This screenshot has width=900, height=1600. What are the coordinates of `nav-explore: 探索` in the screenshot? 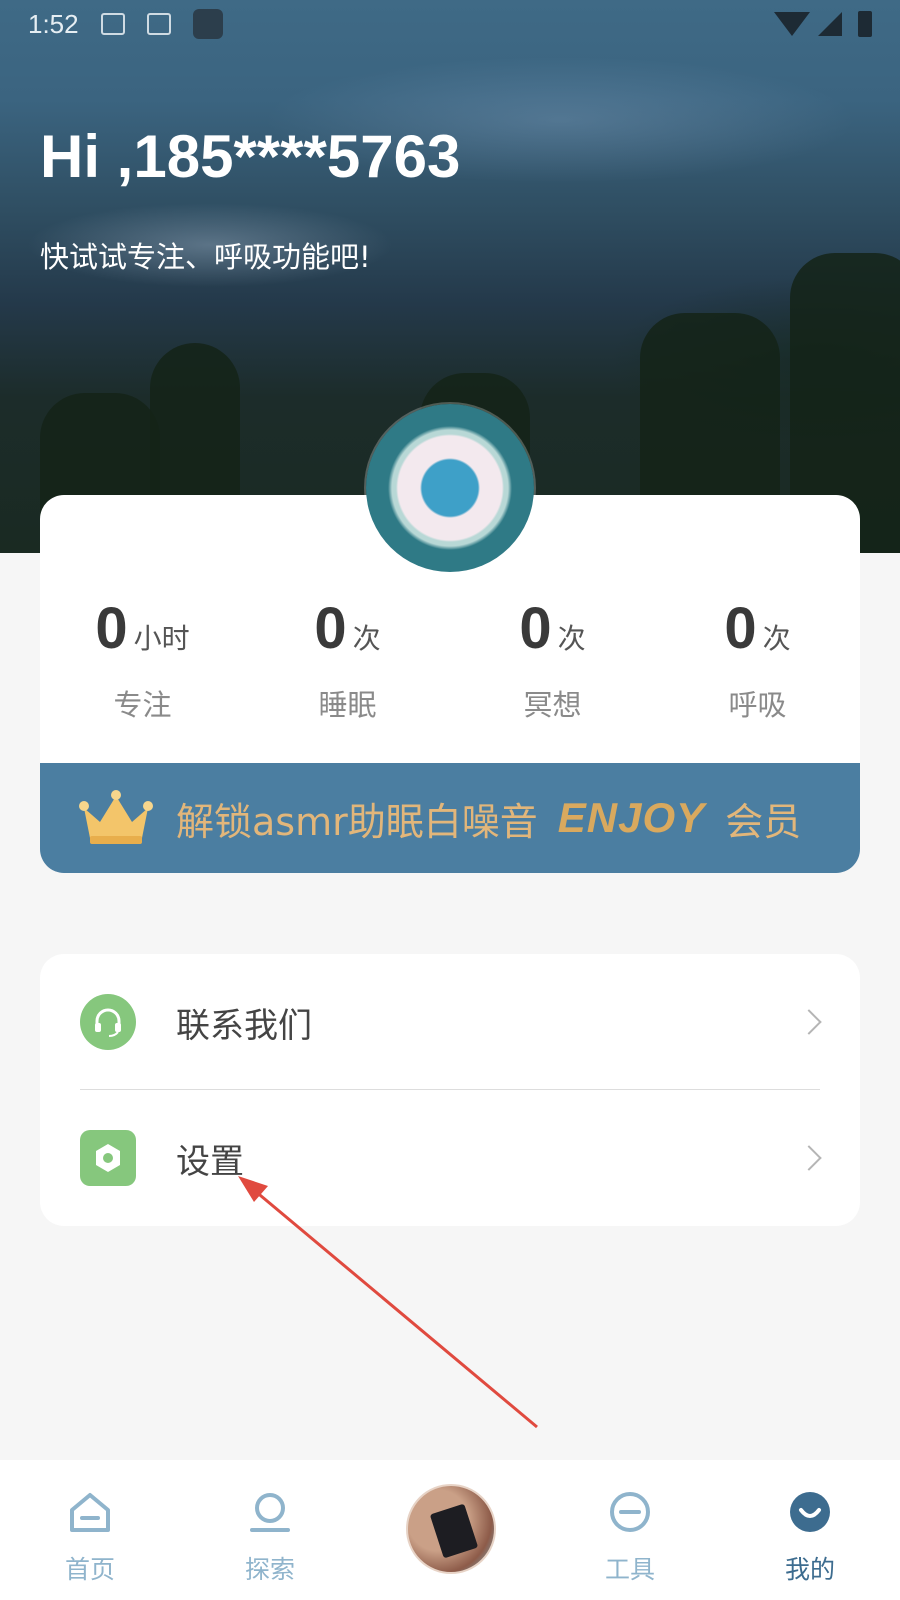 It's located at (270, 1530).